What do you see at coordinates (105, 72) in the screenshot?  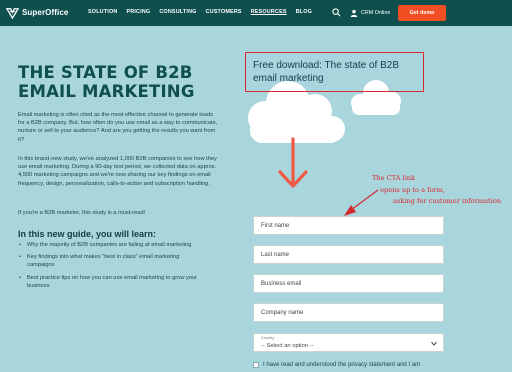 I see `headline-line-1: THE STATE OF B2B` at bounding box center [105, 72].